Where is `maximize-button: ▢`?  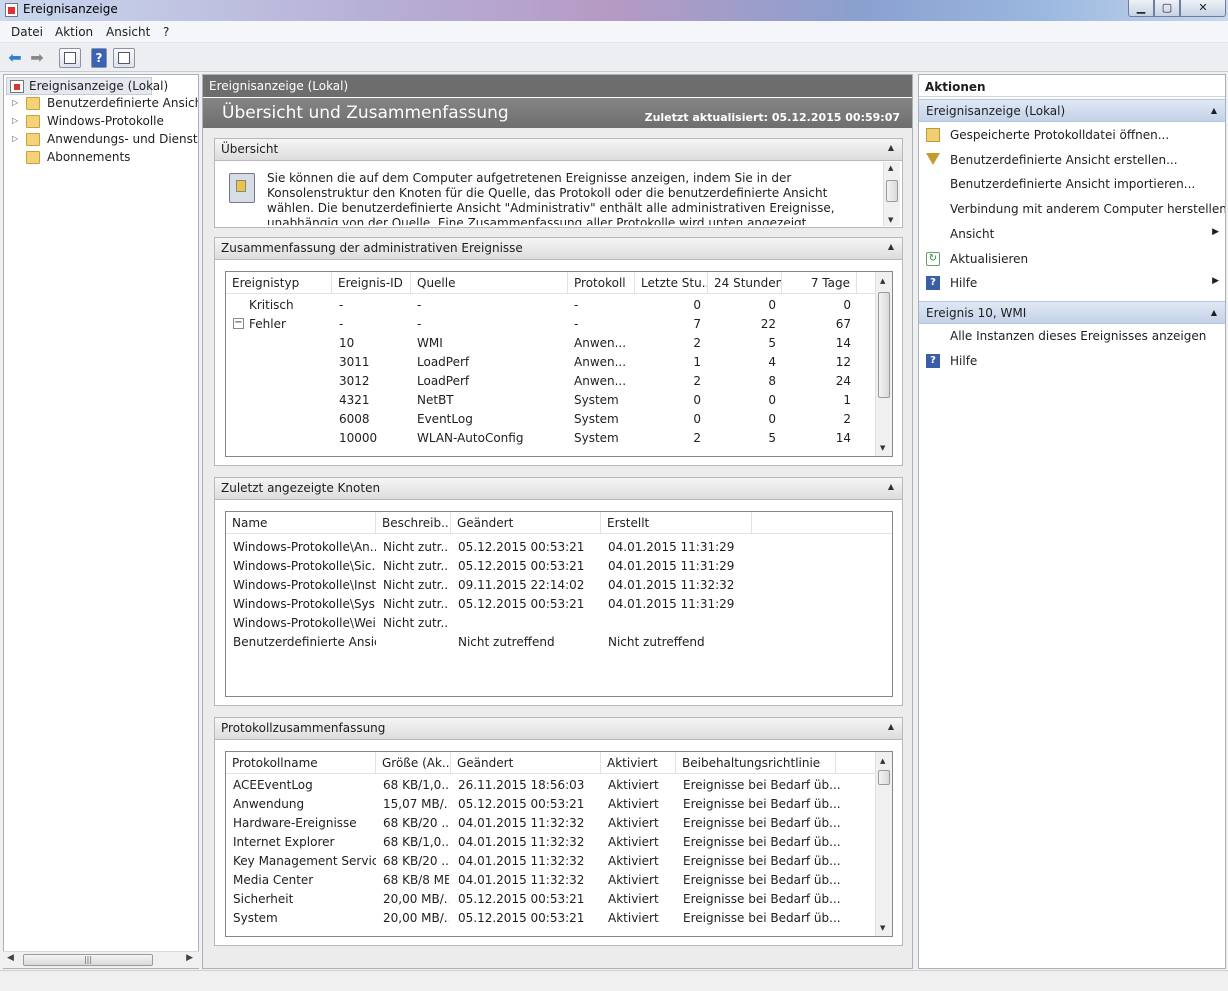
maximize-button: ▢ is located at coordinates (1167, 8).